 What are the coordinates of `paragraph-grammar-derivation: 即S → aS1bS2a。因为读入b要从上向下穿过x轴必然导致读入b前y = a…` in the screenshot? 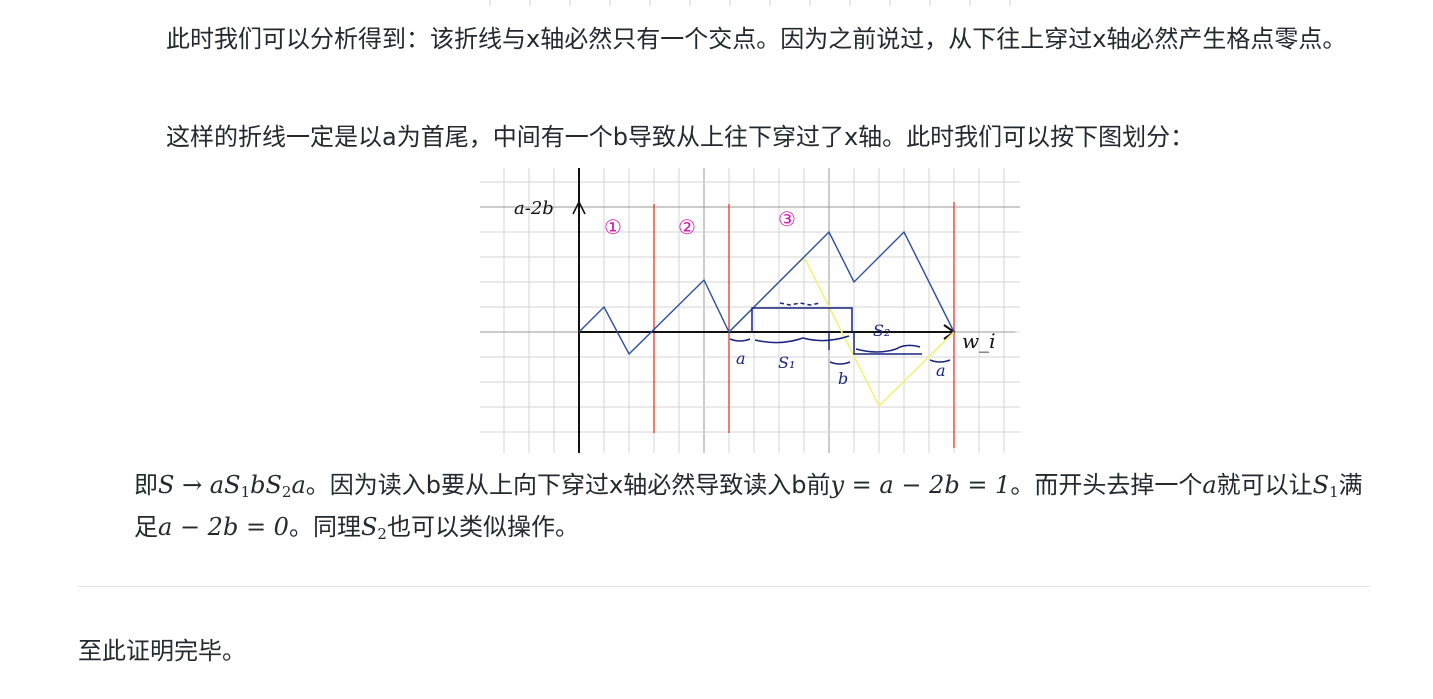 It's located at (748, 507).